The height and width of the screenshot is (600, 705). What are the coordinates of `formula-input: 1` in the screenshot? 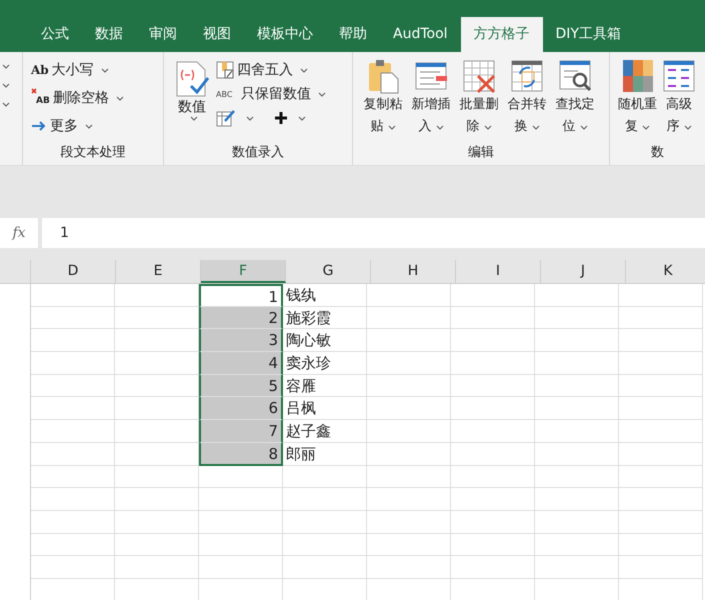 It's located at (373, 233).